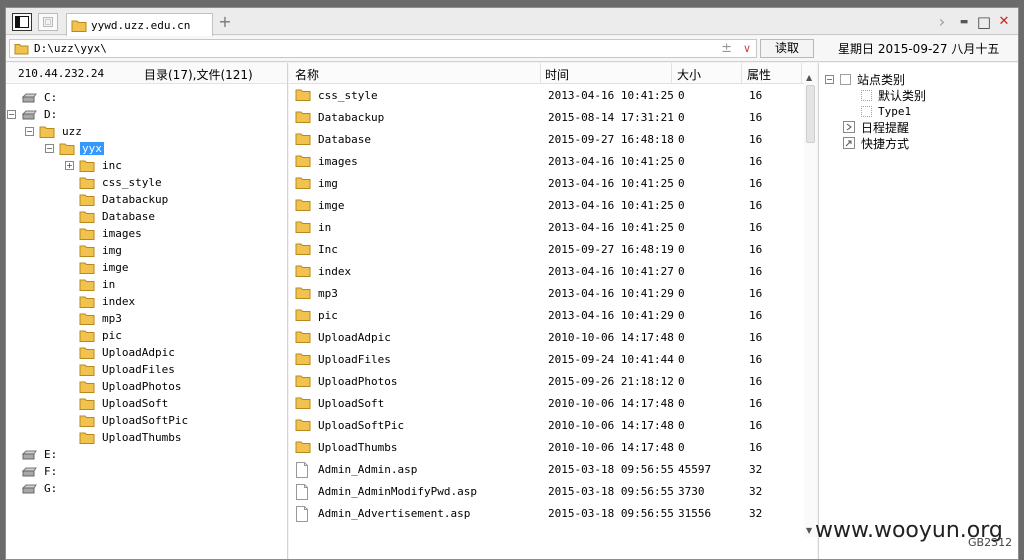 The image size is (1024, 560). I want to click on tree-drive: C:, so click(40, 97).